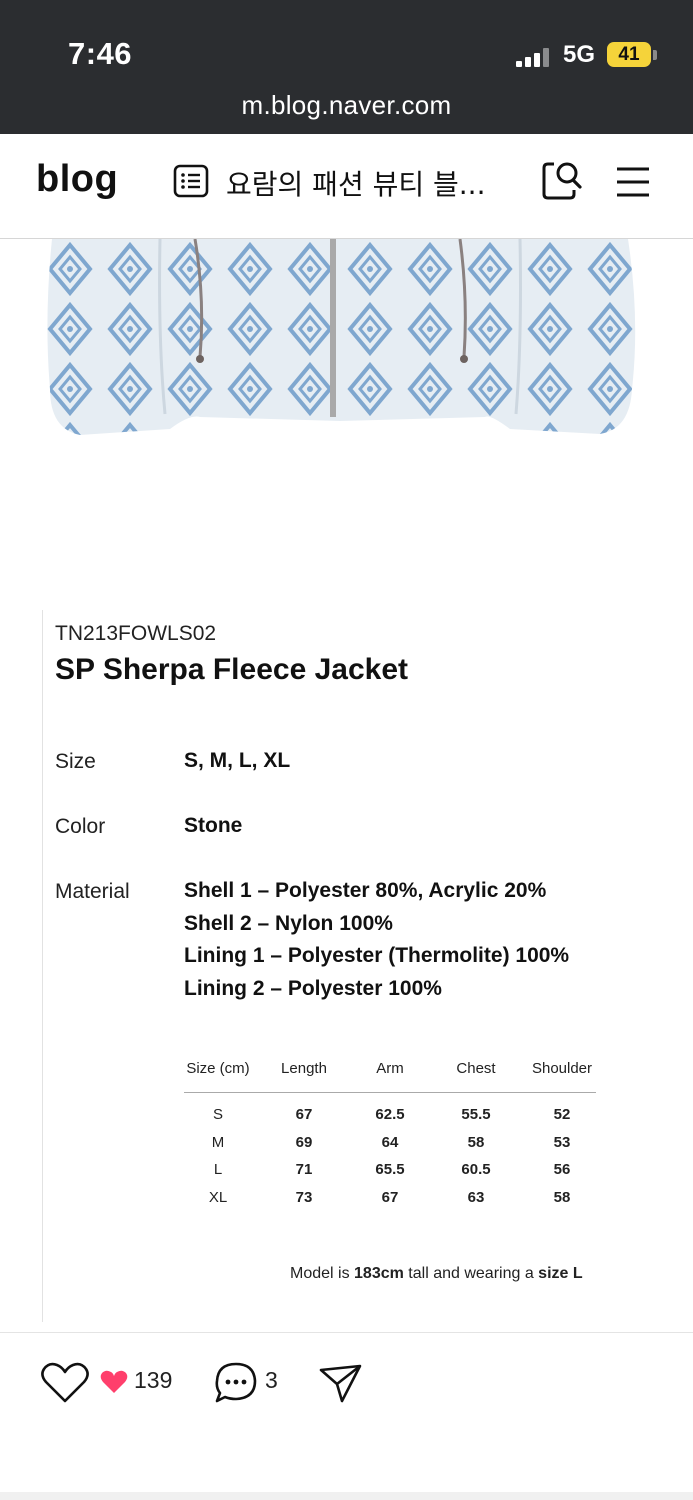 The width and height of the screenshot is (693, 1500). What do you see at coordinates (346, 1496) in the screenshot?
I see `next-content-strip` at bounding box center [346, 1496].